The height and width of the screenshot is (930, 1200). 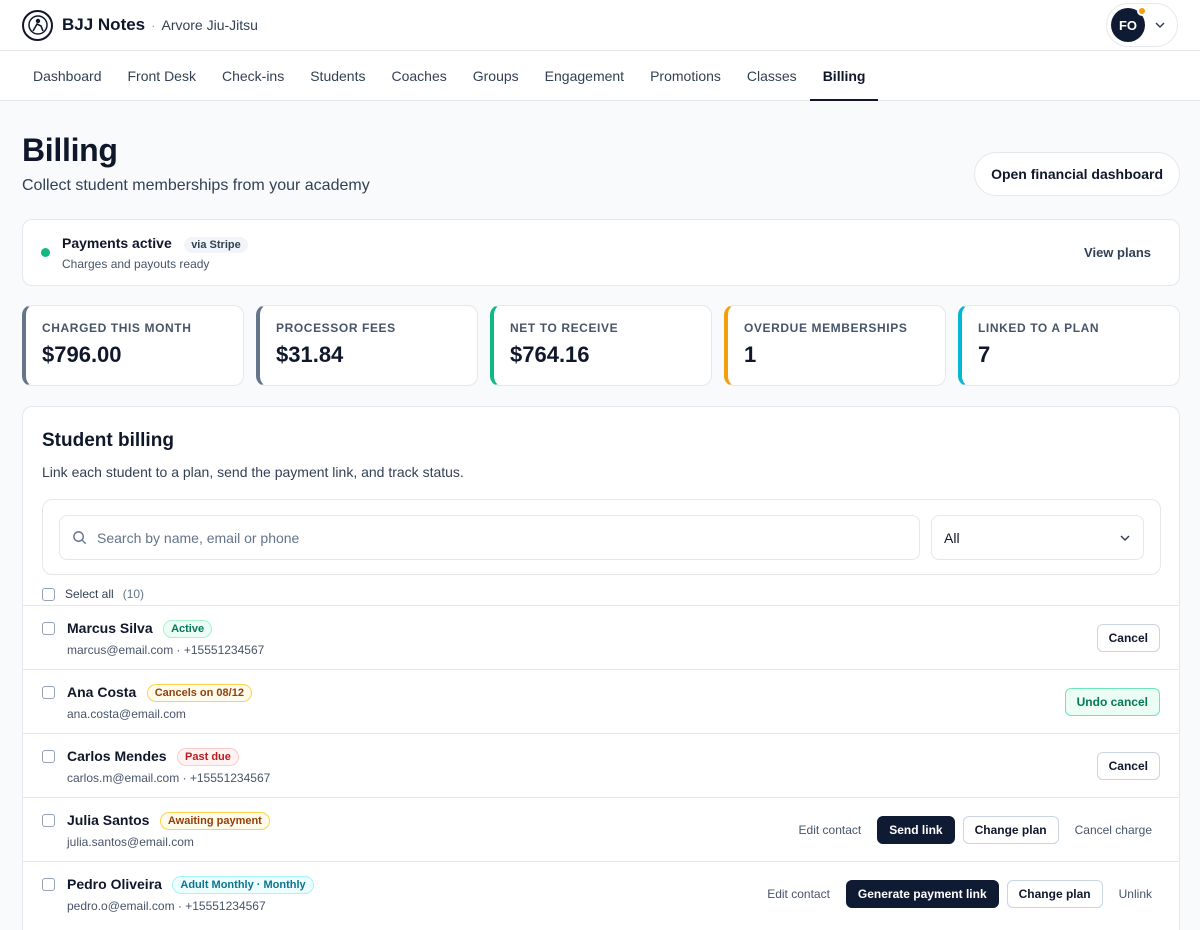 I want to click on avatar-initials: FO, so click(x=1128, y=25).